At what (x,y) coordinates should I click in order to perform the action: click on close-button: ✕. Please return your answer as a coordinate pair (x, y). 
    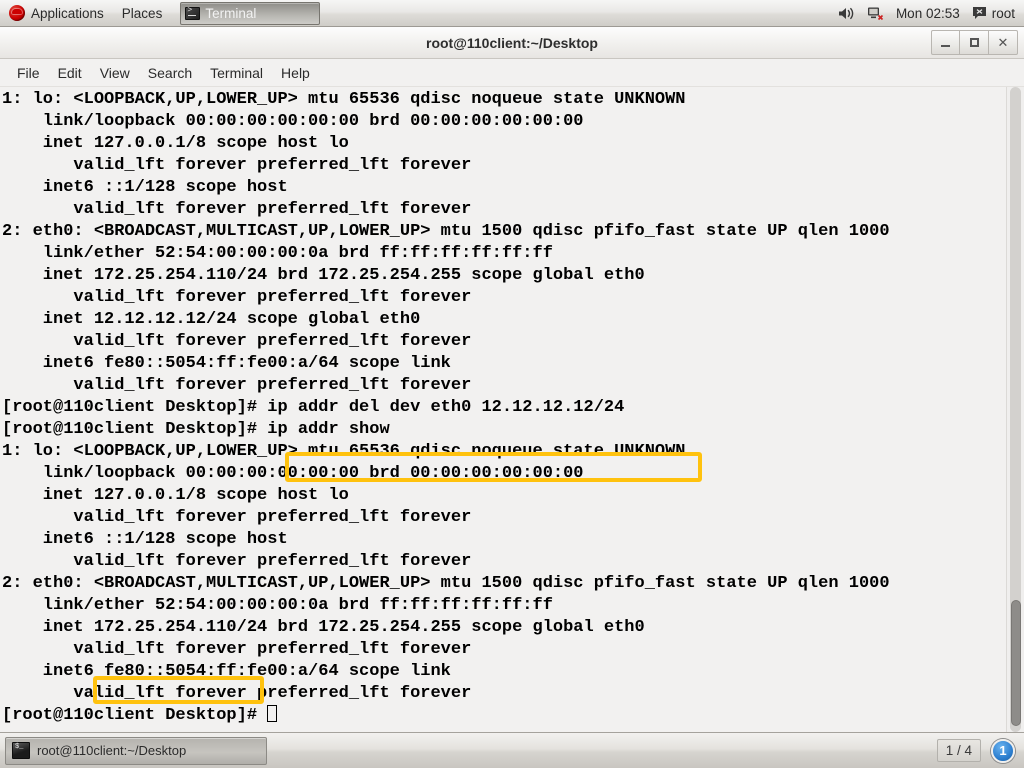
    Looking at the image, I should click on (1003, 42).